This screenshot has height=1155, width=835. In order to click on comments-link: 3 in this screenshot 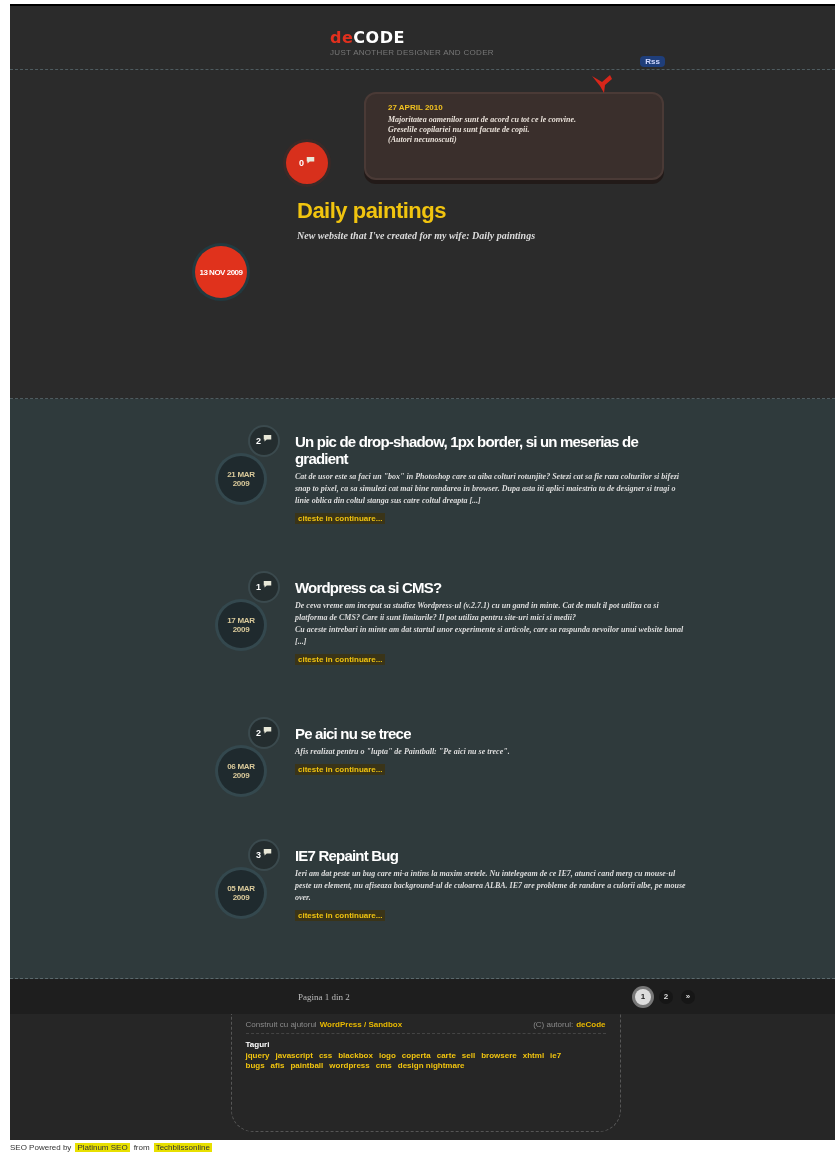, I will do `click(264, 855)`.